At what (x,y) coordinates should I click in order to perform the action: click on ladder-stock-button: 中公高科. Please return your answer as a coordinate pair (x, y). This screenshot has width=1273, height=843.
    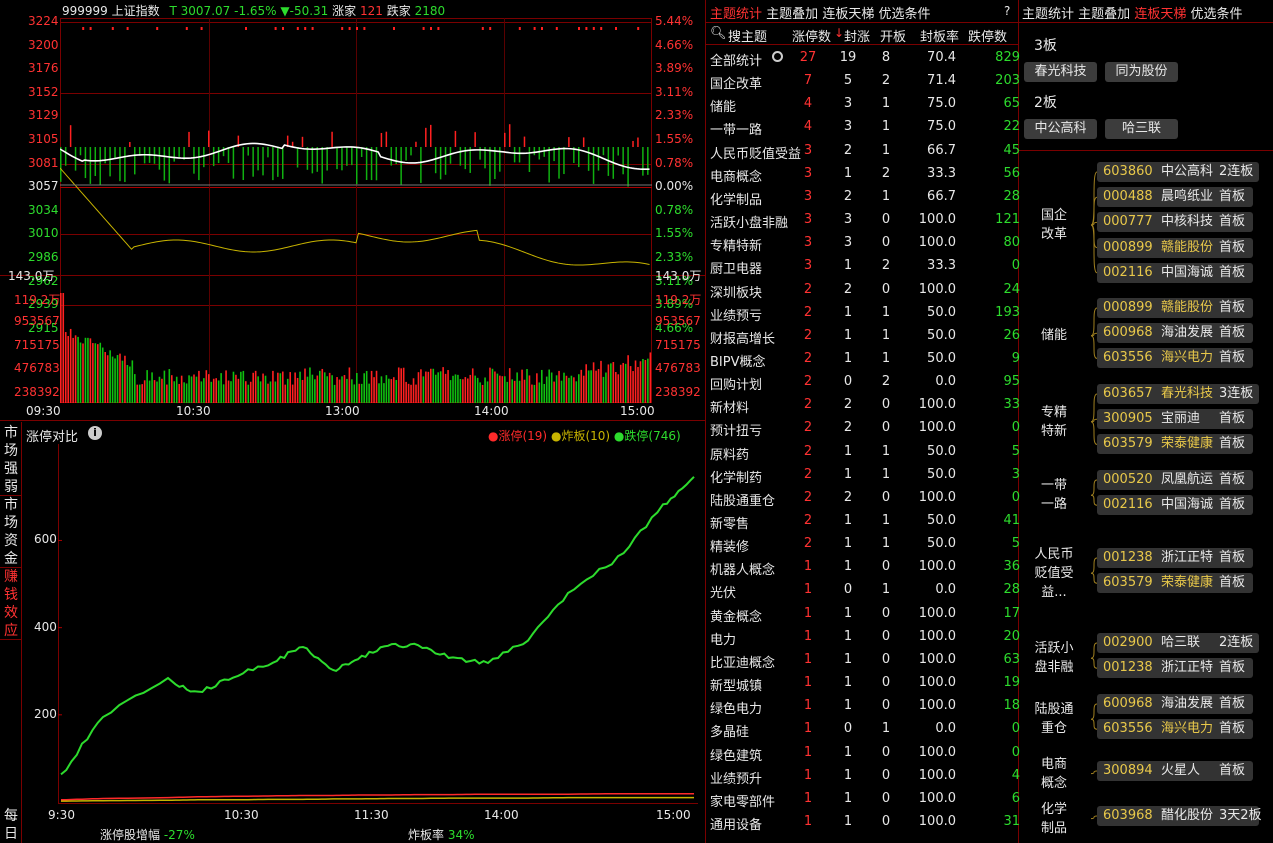
    Looking at the image, I should click on (1060, 129).